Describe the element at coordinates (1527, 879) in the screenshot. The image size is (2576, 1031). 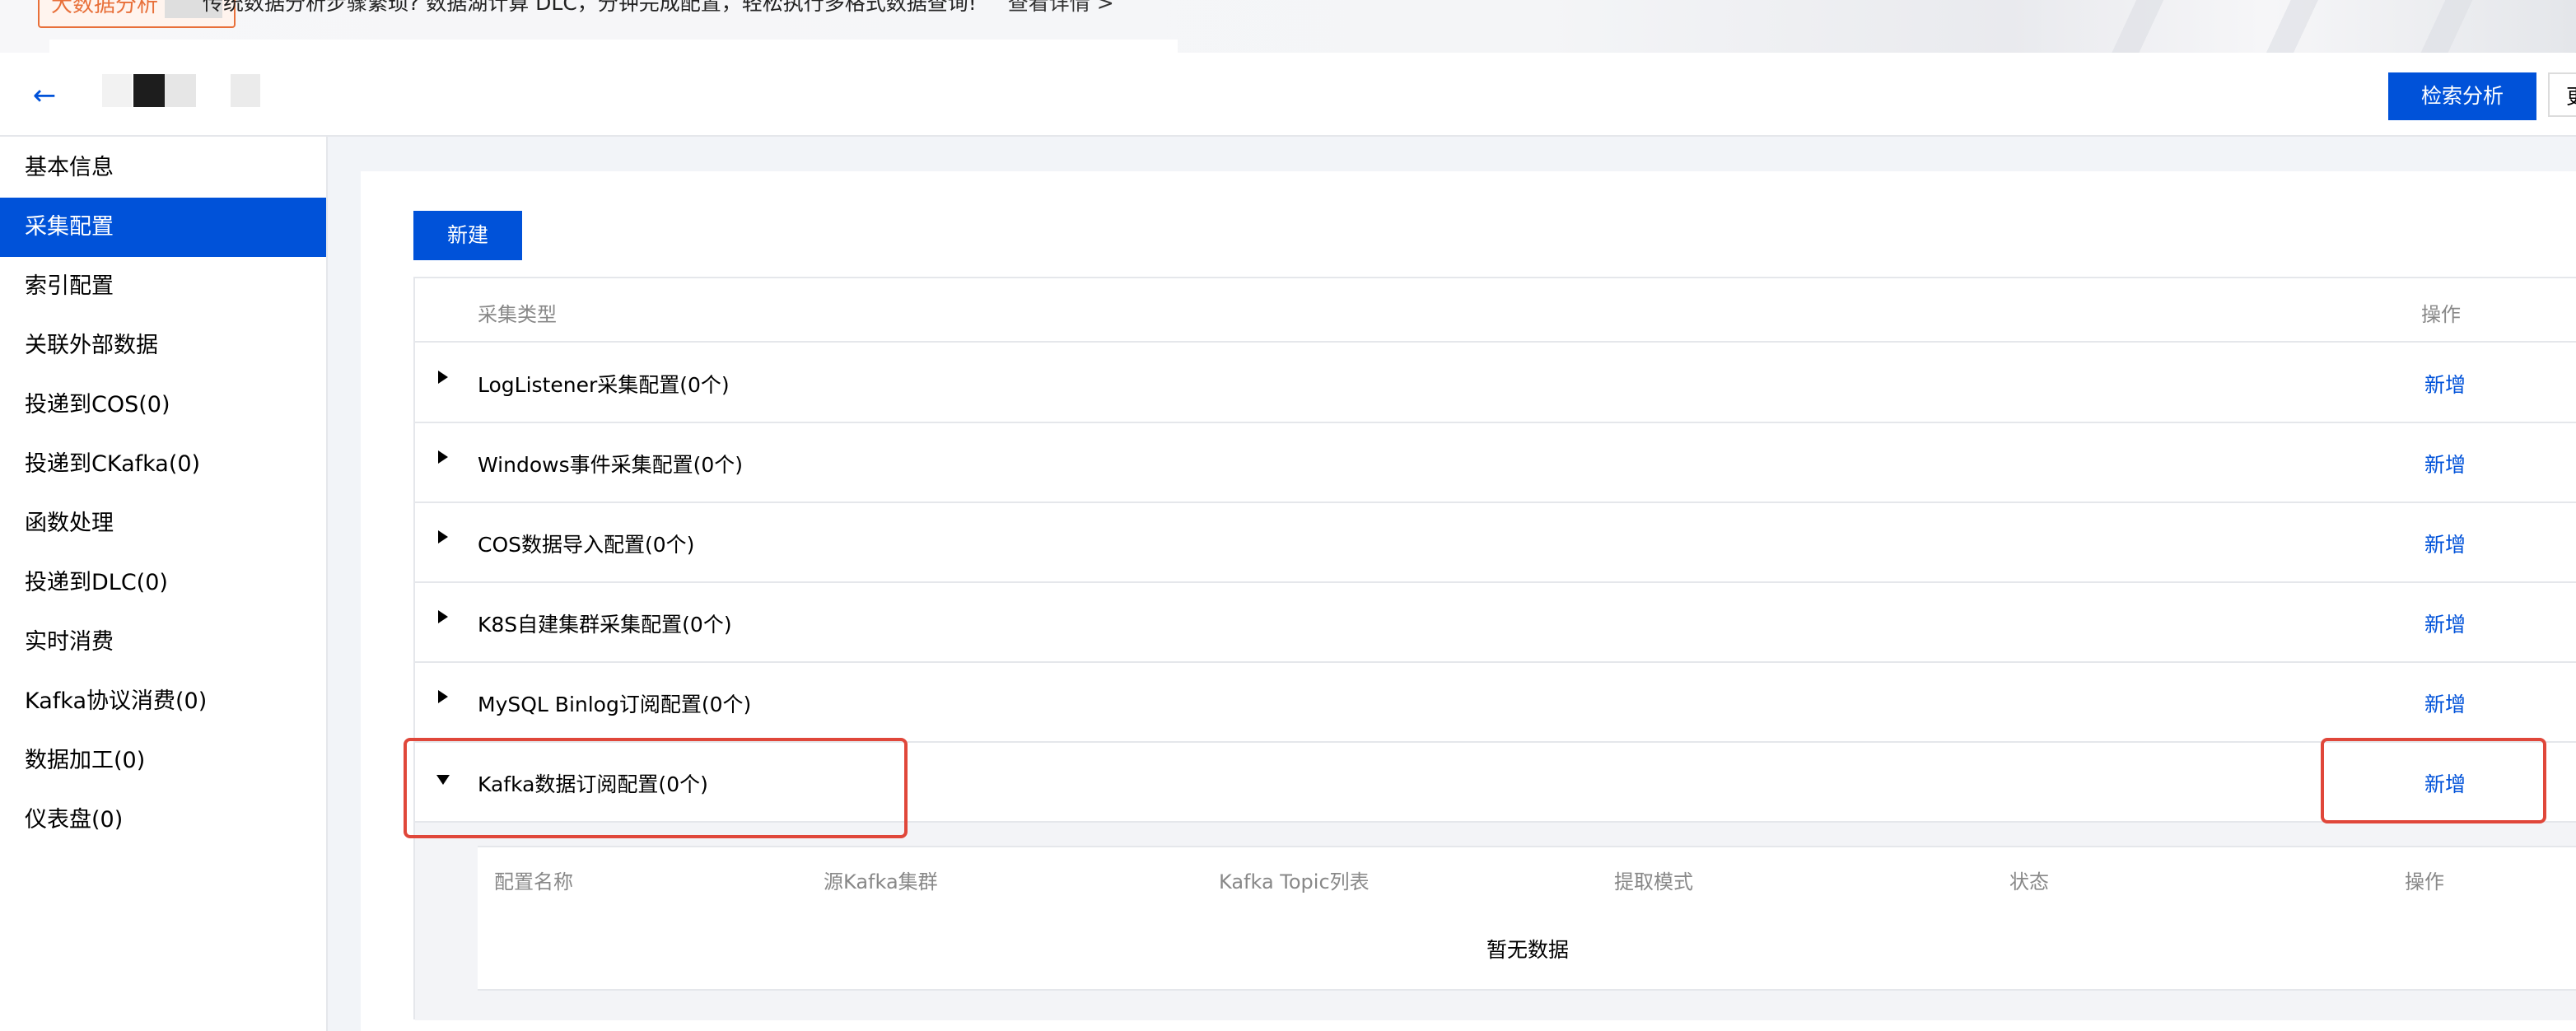
I see `subtable-header: 配置名称 源Kafka集群 Kafka Topic列表 提取模式 状态 操作` at that location.